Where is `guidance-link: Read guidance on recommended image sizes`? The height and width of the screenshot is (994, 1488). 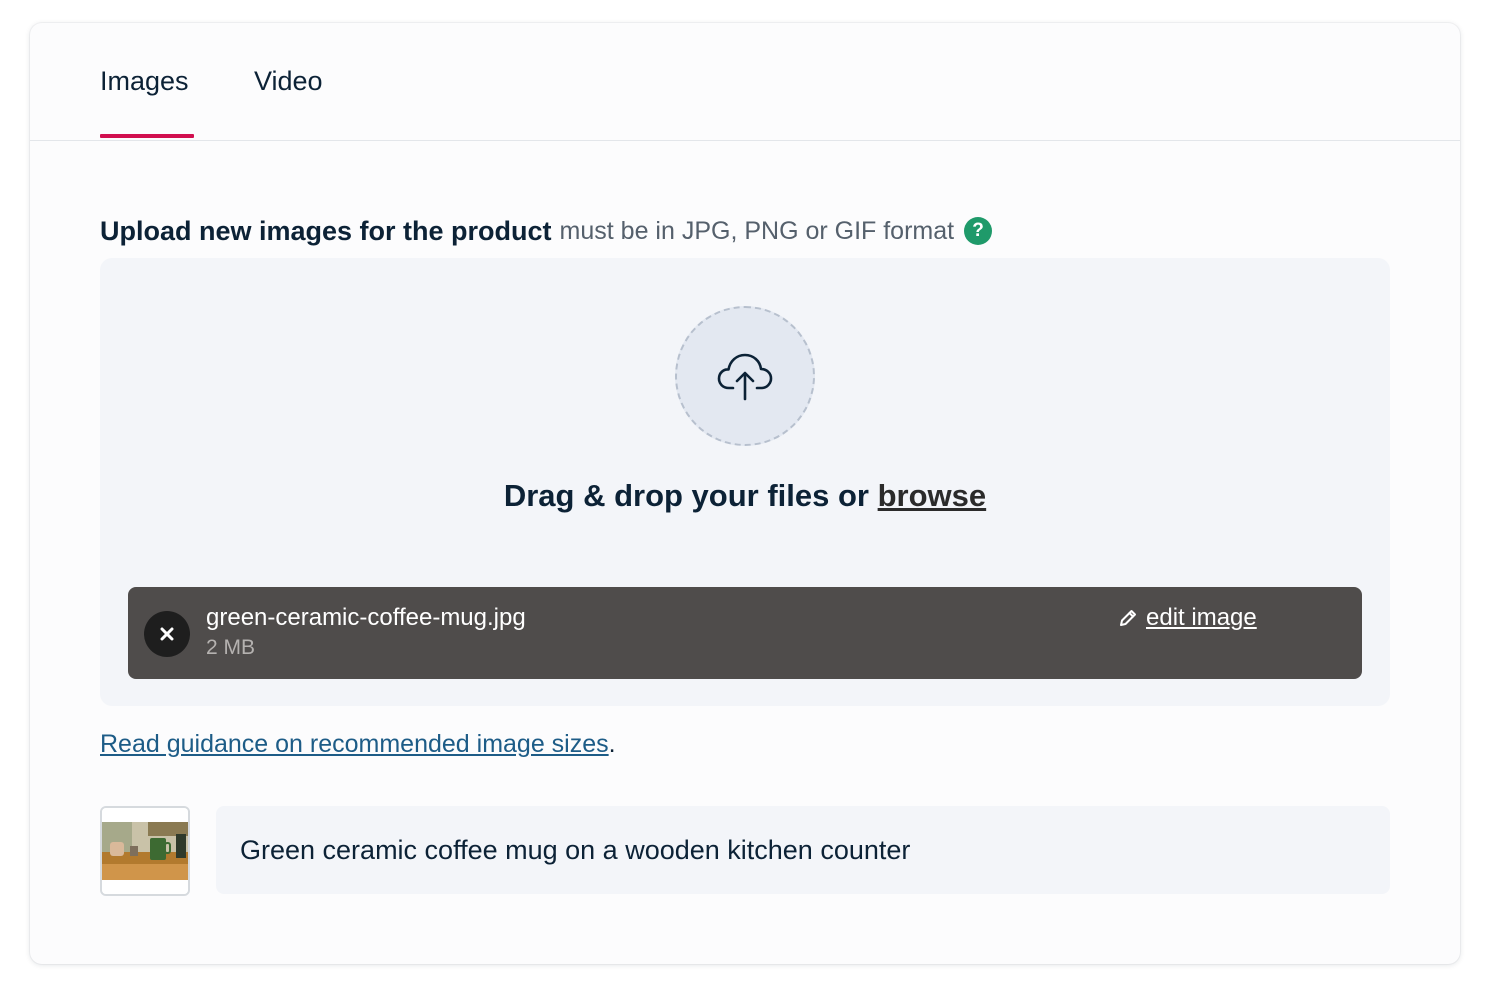 guidance-link: Read guidance on recommended image sizes is located at coordinates (354, 744).